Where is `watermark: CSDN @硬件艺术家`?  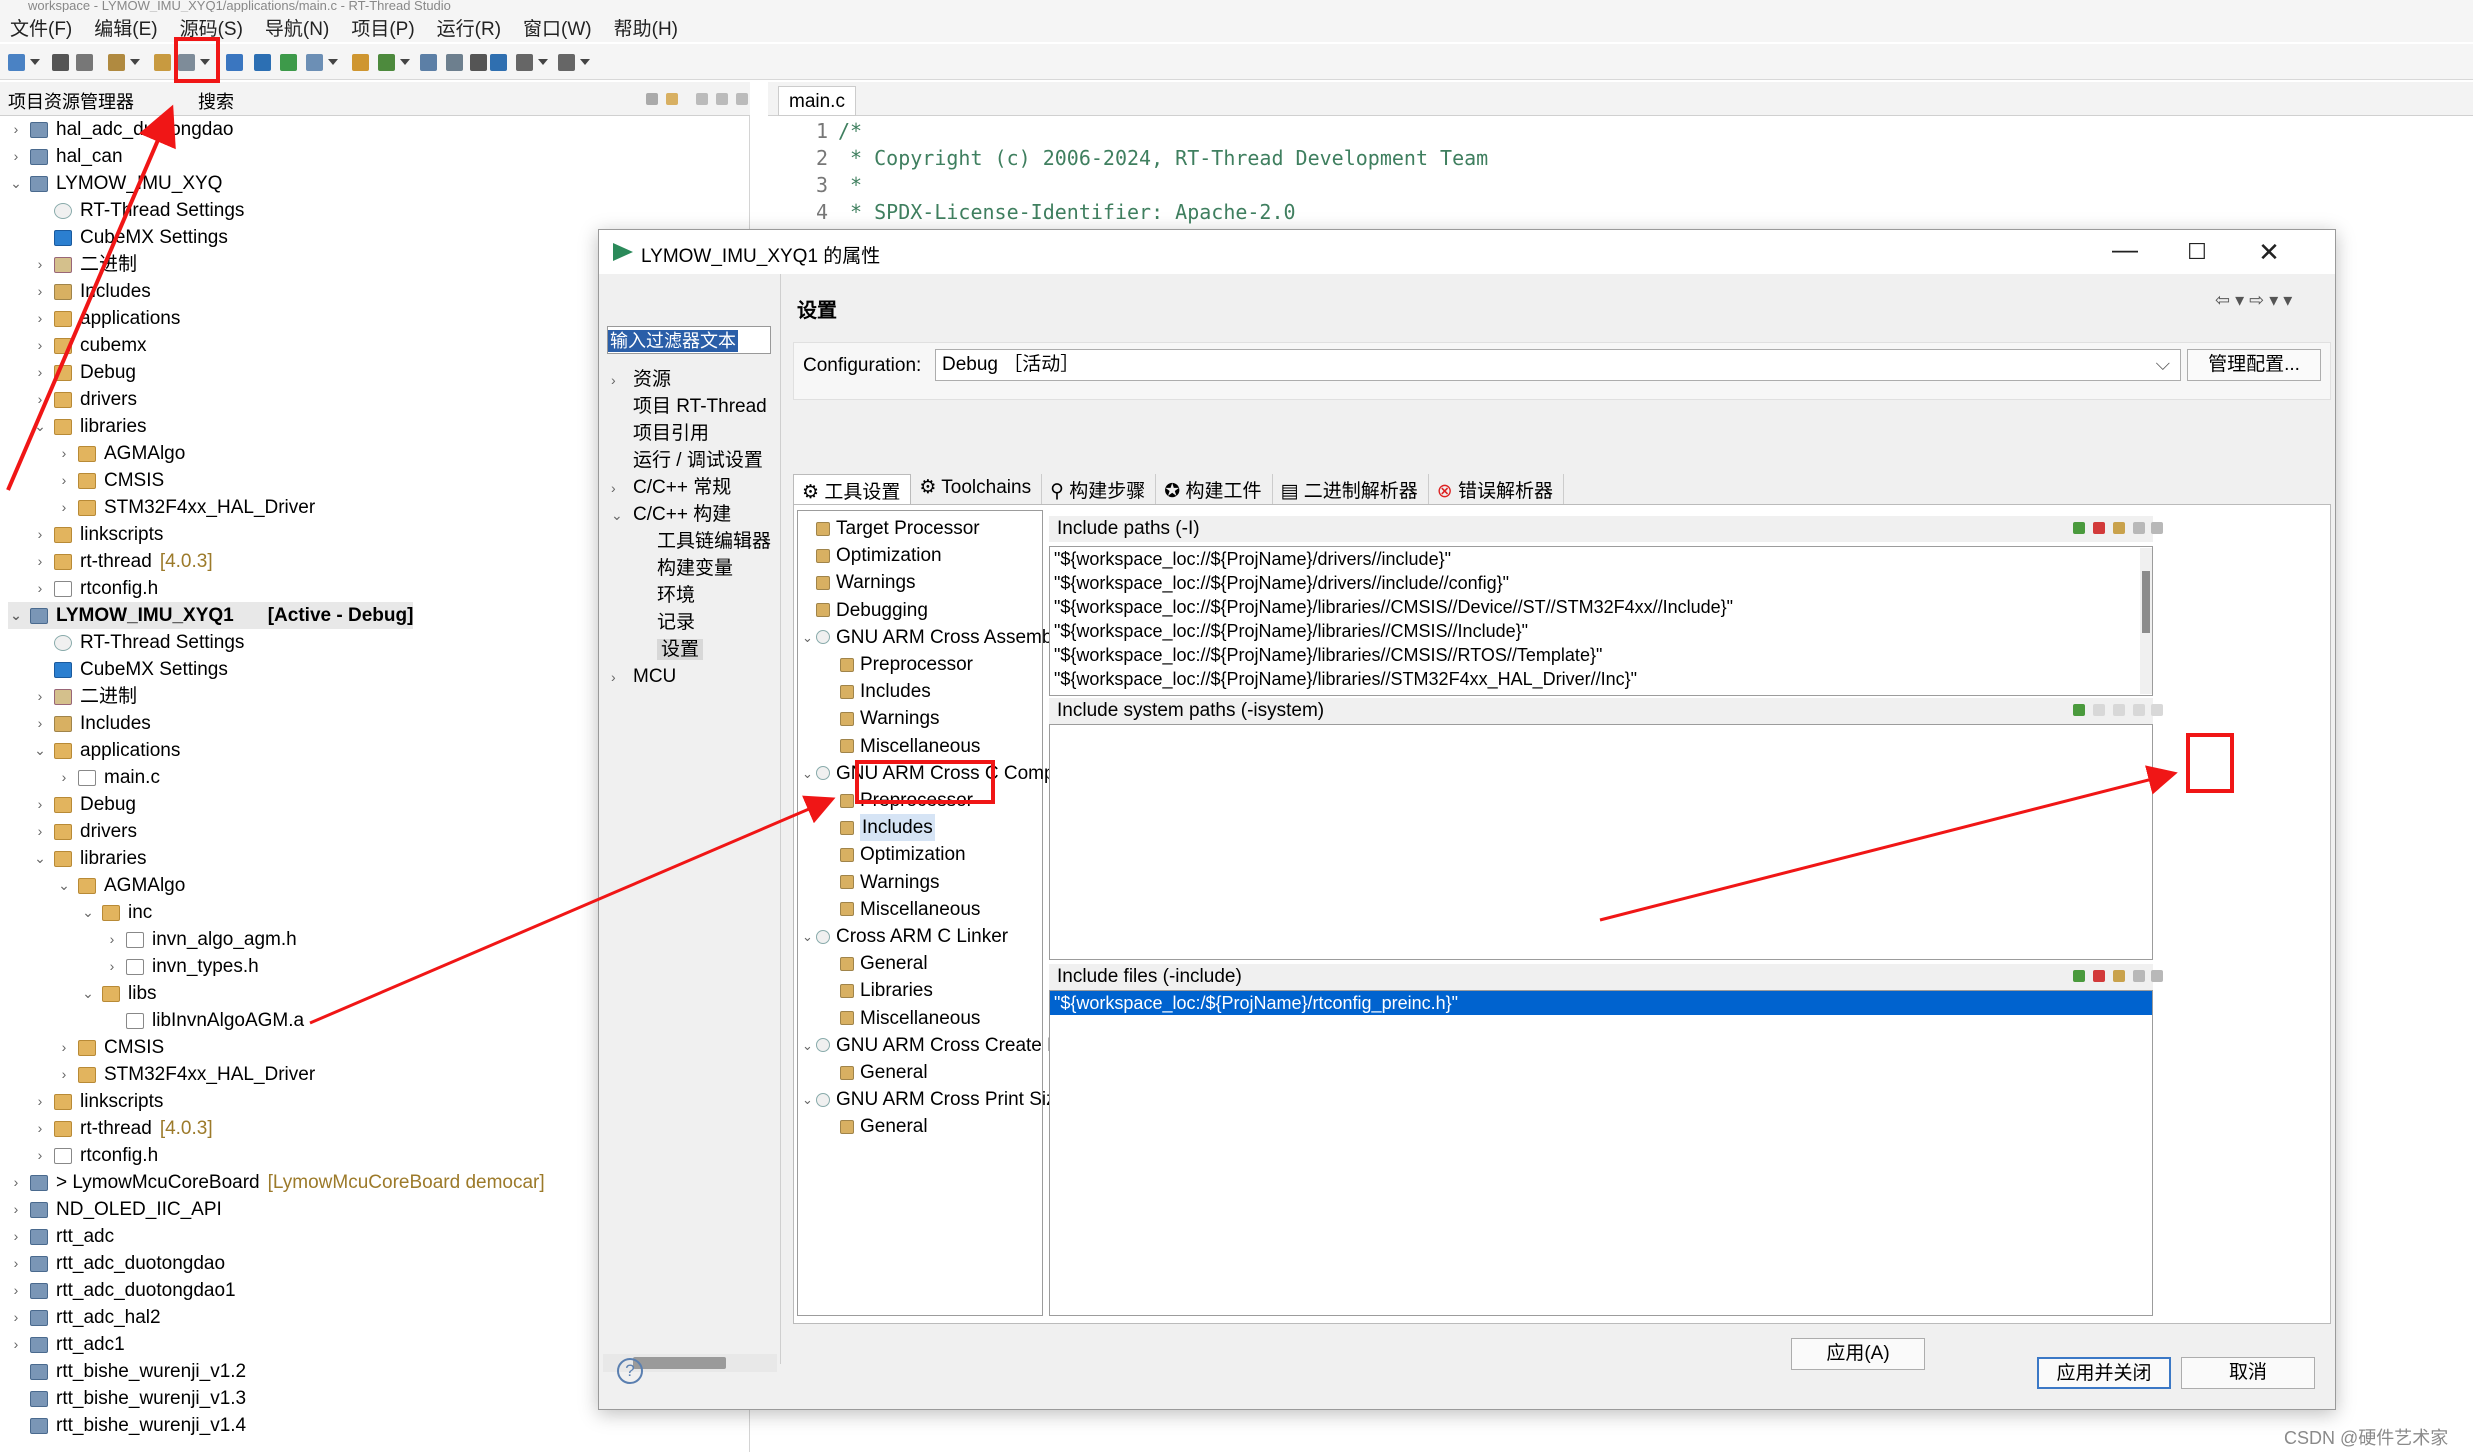
watermark: CSDN @硬件艺术家 is located at coordinates (2366, 1438).